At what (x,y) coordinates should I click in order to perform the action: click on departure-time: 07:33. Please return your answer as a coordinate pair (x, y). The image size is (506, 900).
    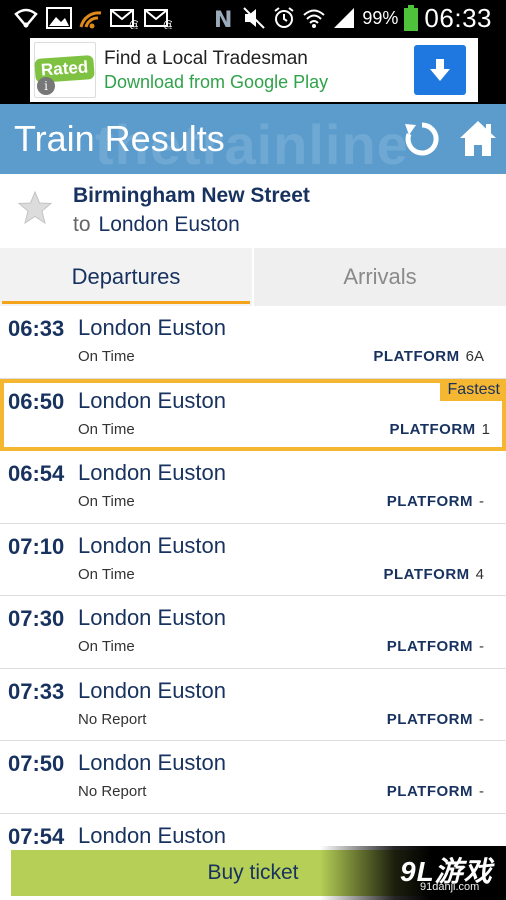
    Looking at the image, I should click on (36, 691).